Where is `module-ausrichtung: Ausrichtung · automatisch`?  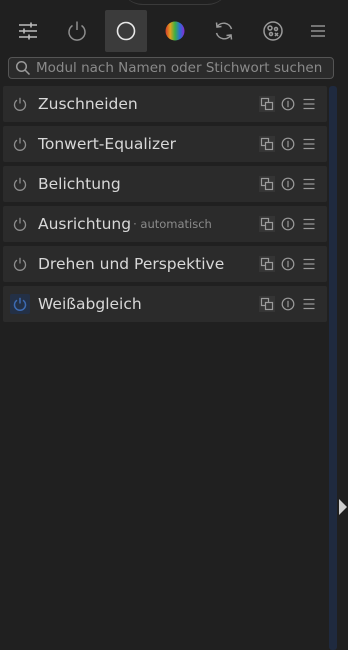
module-ausrichtung: Ausrichtung · automatisch is located at coordinates (165, 224).